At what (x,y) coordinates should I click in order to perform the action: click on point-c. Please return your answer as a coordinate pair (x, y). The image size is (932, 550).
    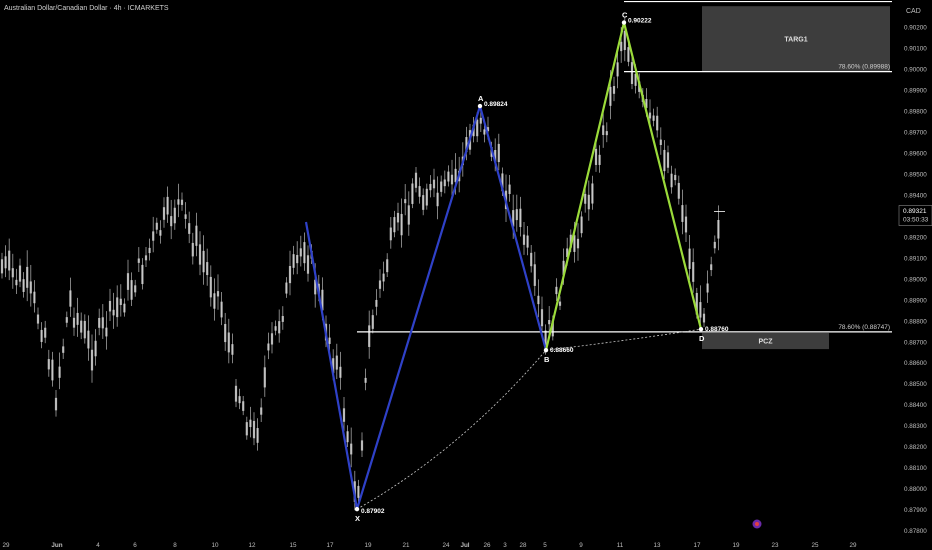
    Looking at the image, I should click on (624, 22).